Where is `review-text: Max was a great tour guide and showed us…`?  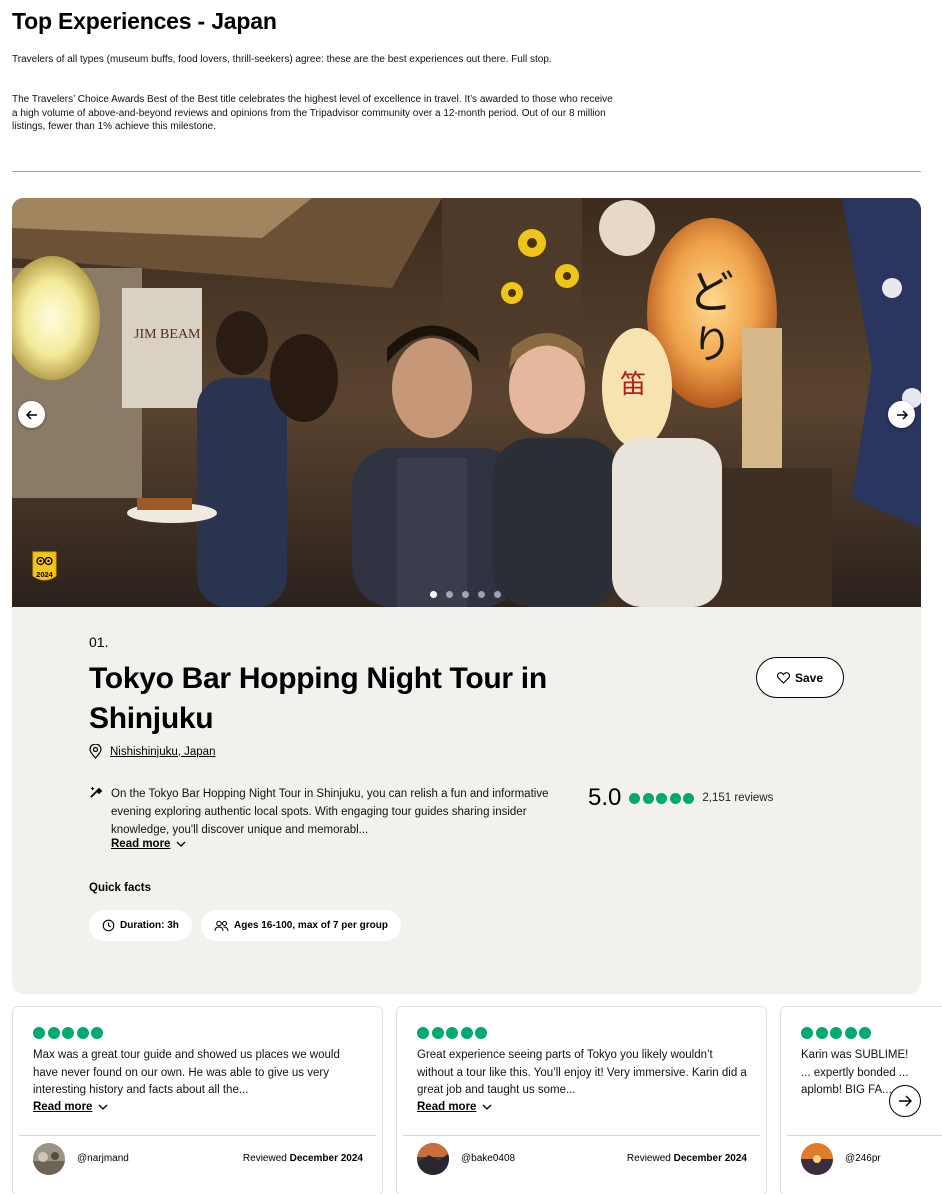 review-text: Max was a great tour guide and showed us… is located at coordinates (186, 1072).